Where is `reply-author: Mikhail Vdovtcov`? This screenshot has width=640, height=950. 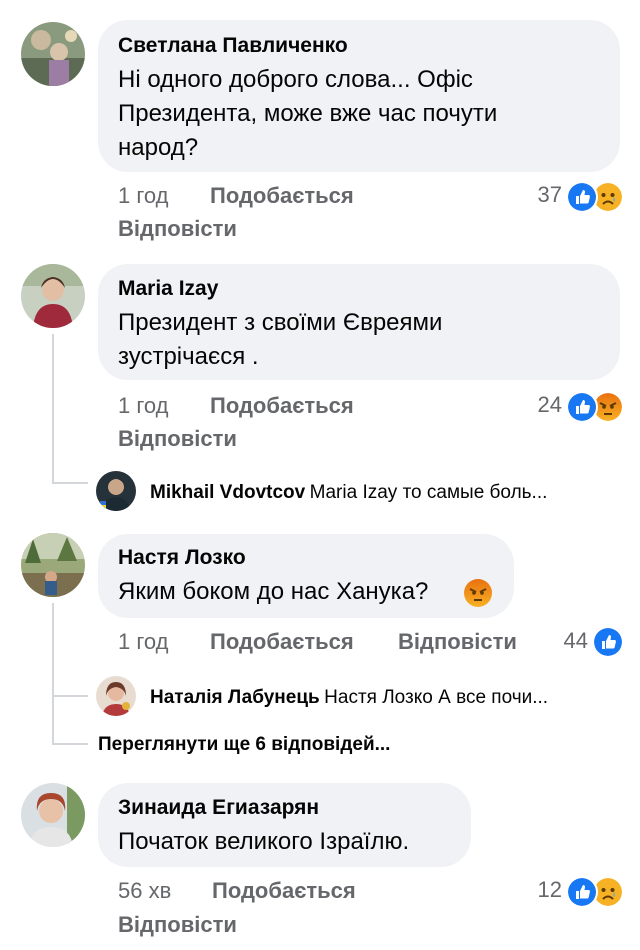
reply-author: Mikhail Vdovtcov is located at coordinates (227, 492).